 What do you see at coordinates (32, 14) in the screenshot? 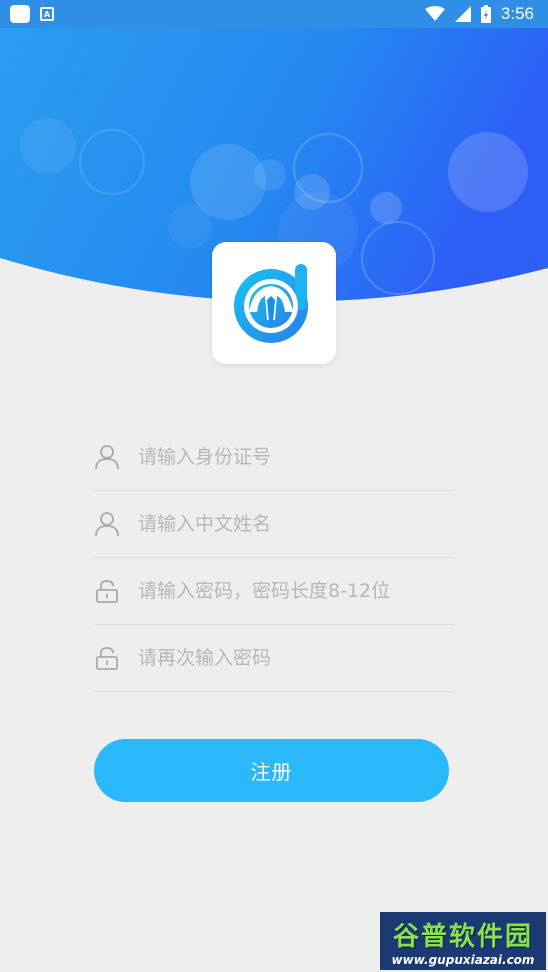
I see `status-left: A` at bounding box center [32, 14].